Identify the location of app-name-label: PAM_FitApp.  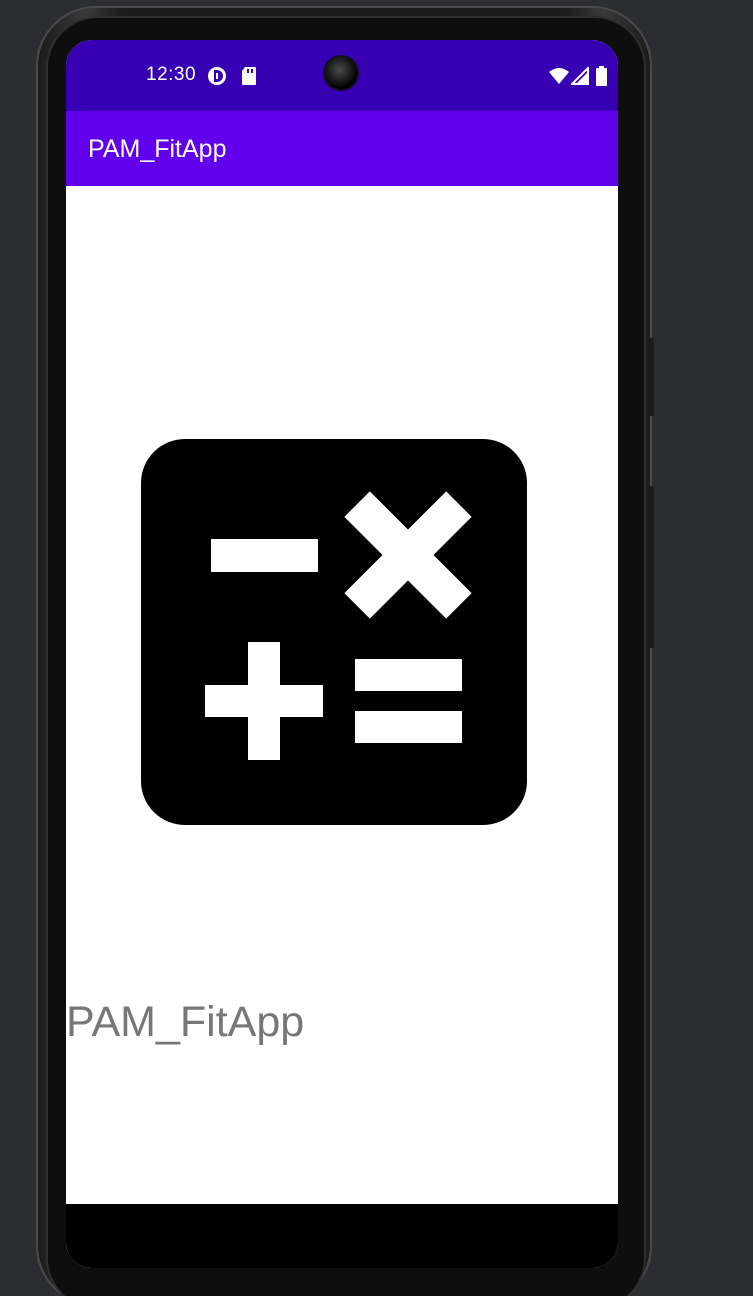
(185, 1022).